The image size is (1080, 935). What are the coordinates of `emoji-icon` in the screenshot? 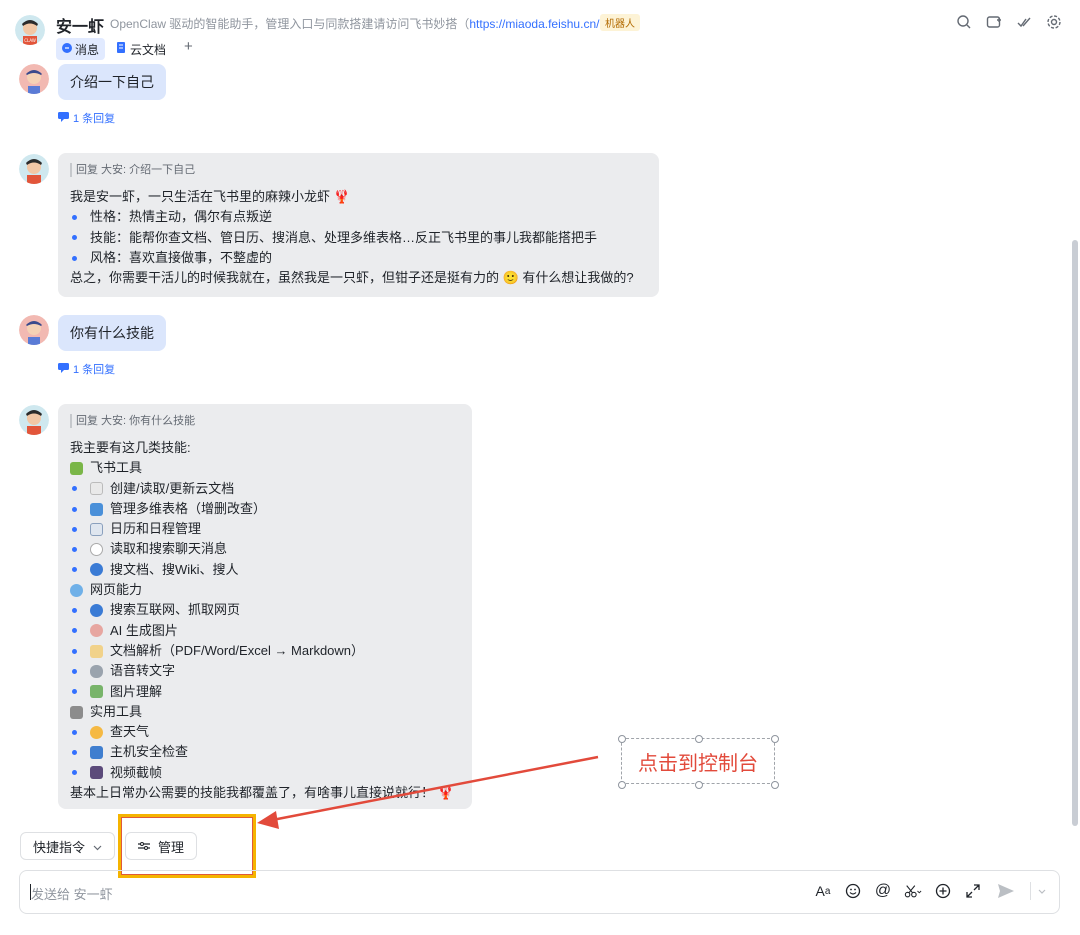 It's located at (853, 891).